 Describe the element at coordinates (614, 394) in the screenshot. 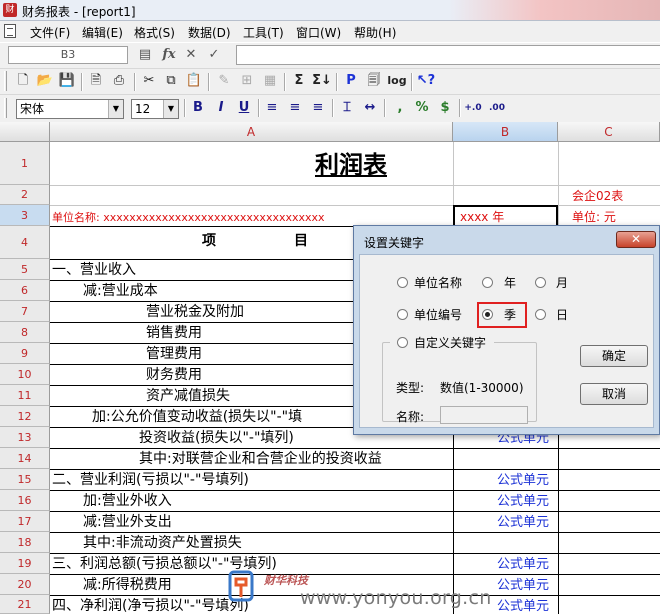

I see `cancel-button: 取消` at that location.